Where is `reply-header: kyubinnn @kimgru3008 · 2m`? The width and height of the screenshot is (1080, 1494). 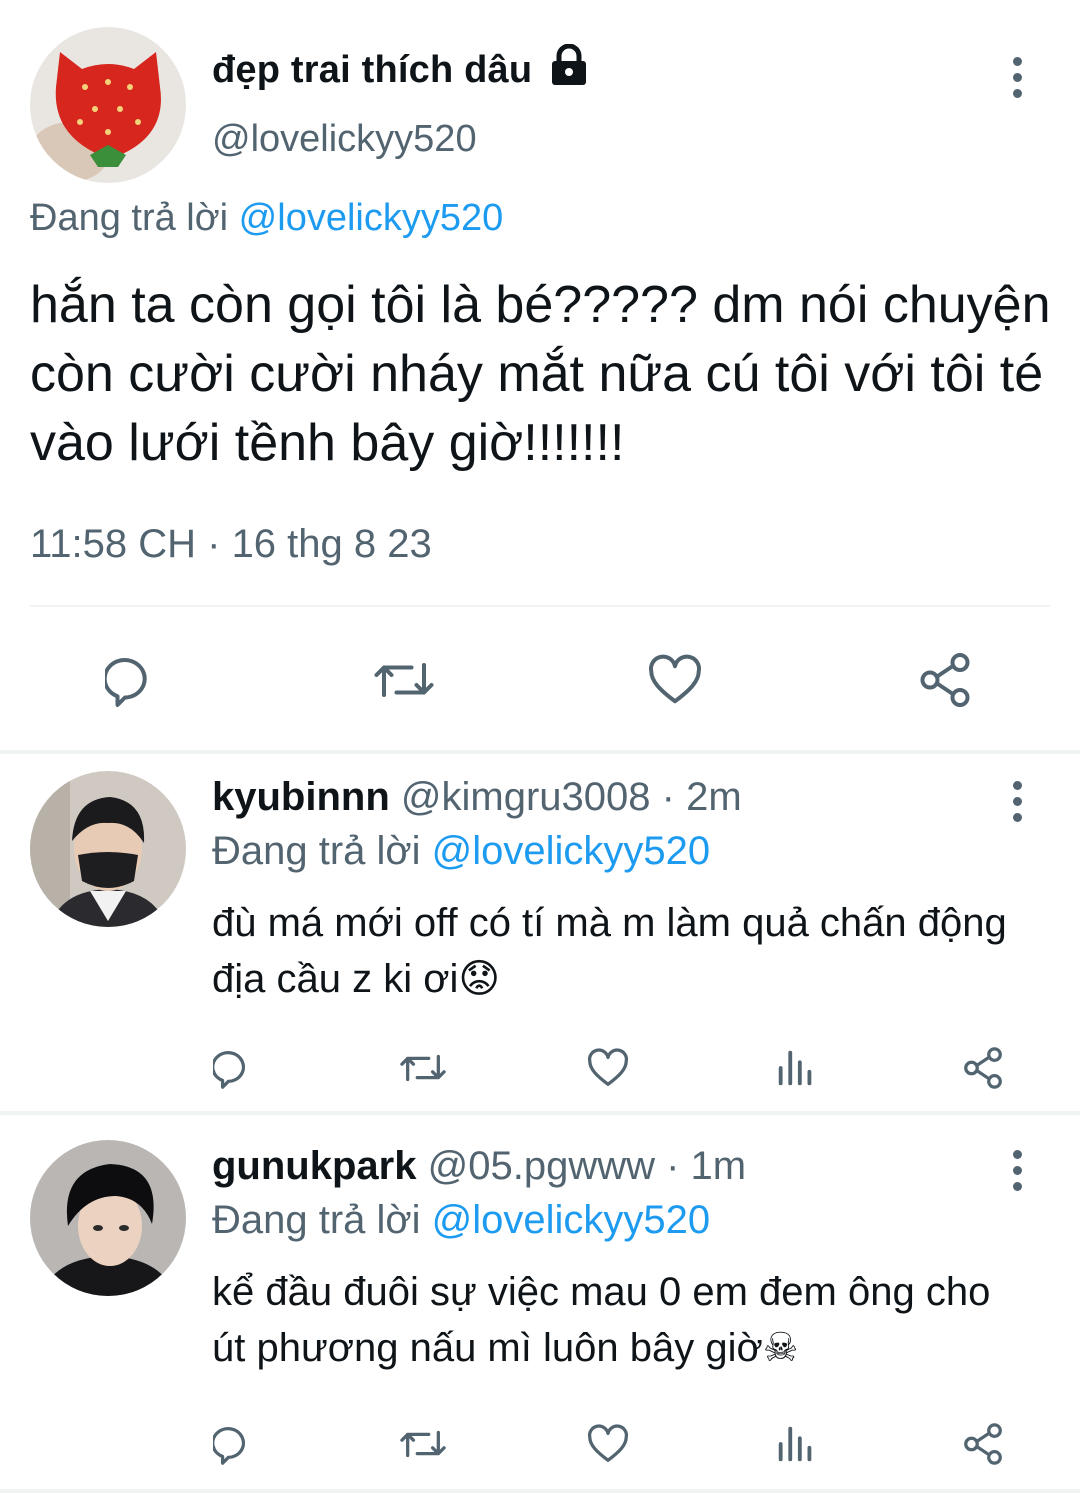 reply-header: kyubinnn @kimgru3008 · 2m is located at coordinates (477, 797).